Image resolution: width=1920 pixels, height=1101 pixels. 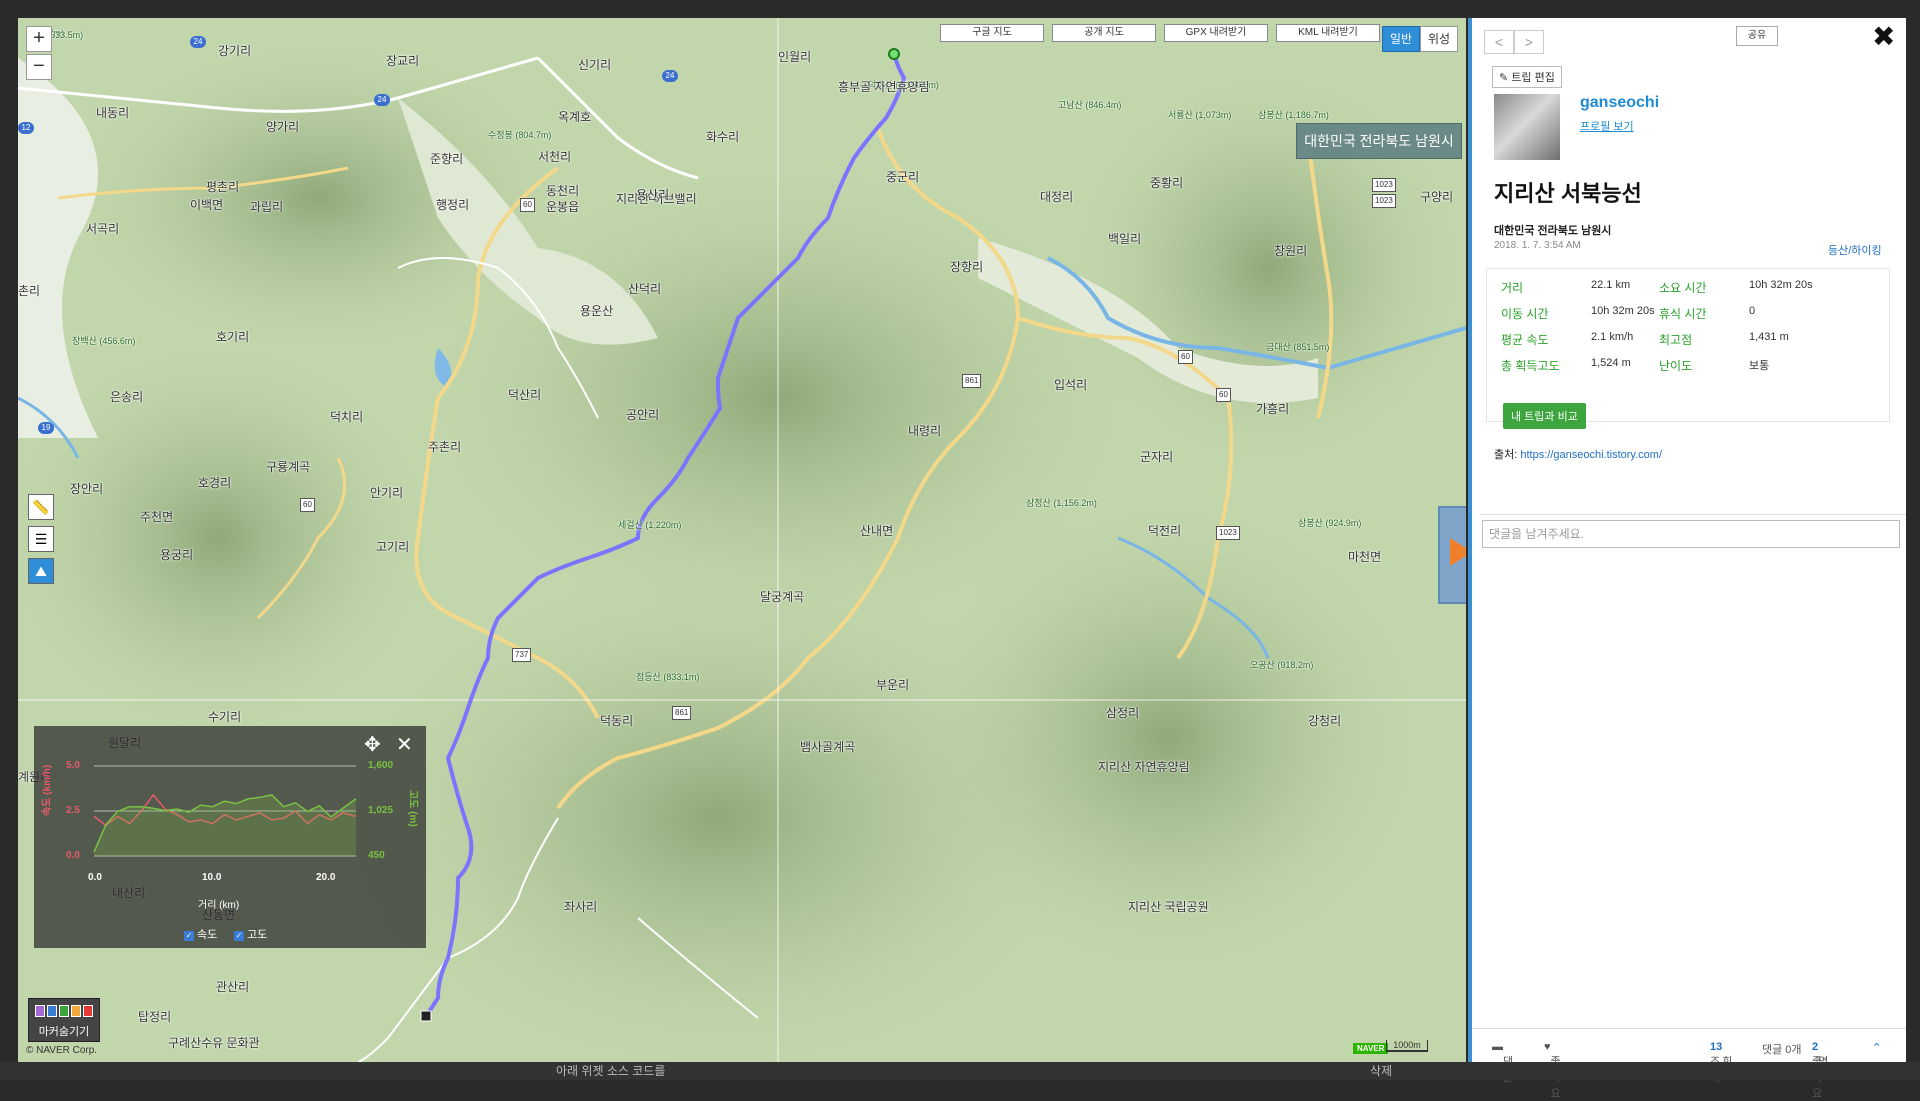 What do you see at coordinates (1883, 36) in the screenshot?
I see `close-icon: ✖` at bounding box center [1883, 36].